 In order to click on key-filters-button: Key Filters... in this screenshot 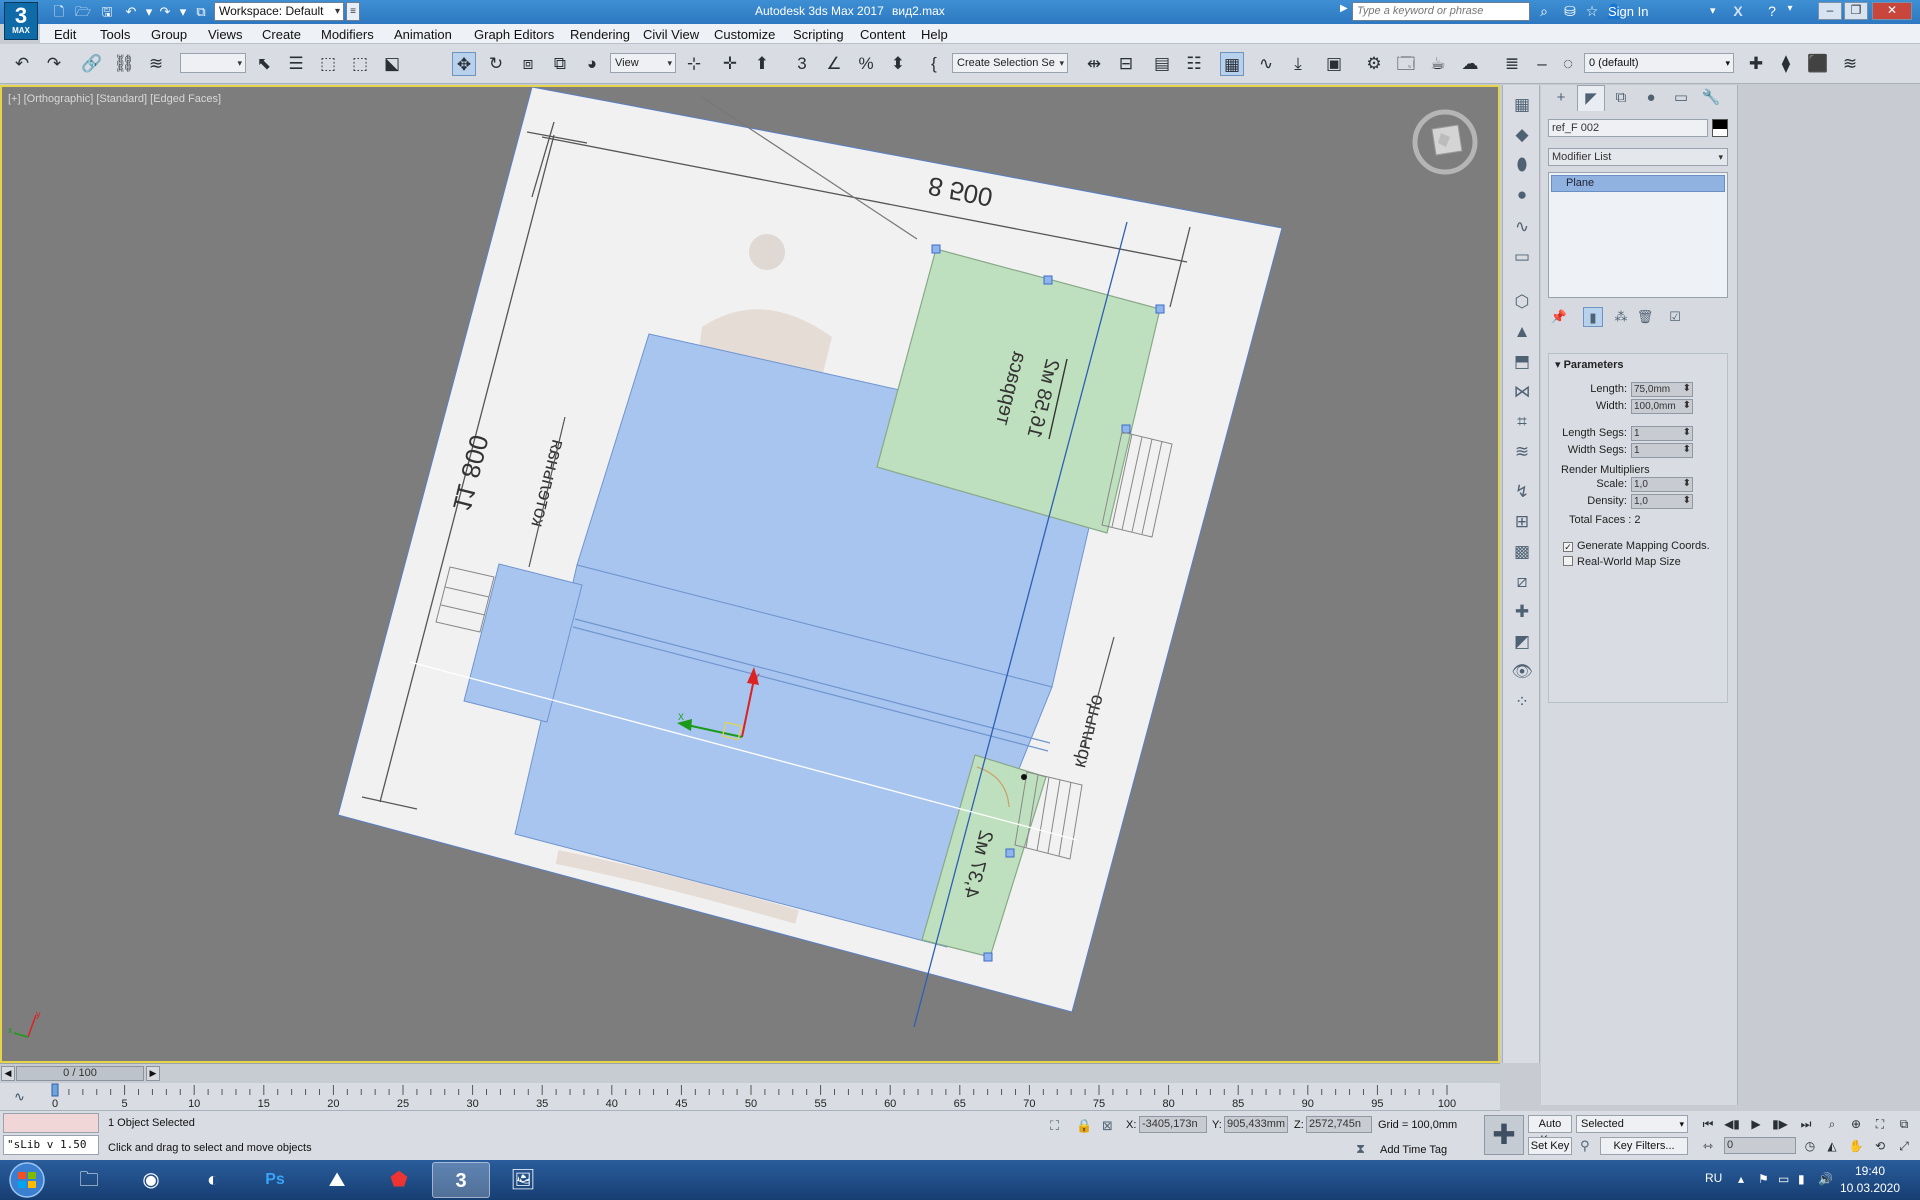, I will do `click(1644, 1146)`.